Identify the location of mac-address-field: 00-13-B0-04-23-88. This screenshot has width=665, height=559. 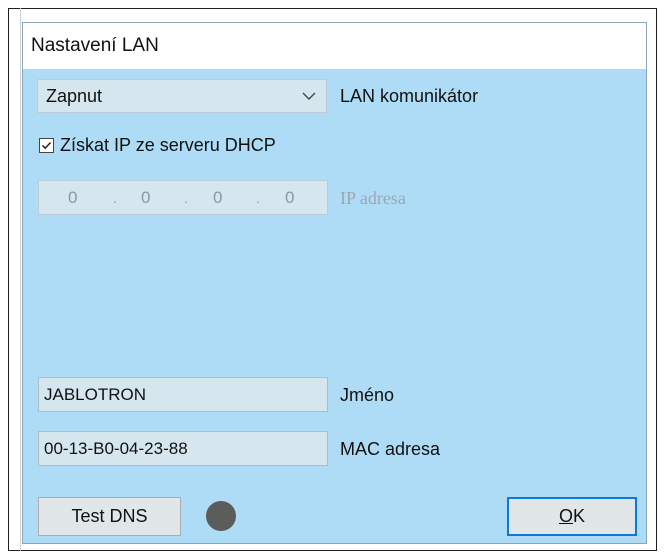
(183, 448).